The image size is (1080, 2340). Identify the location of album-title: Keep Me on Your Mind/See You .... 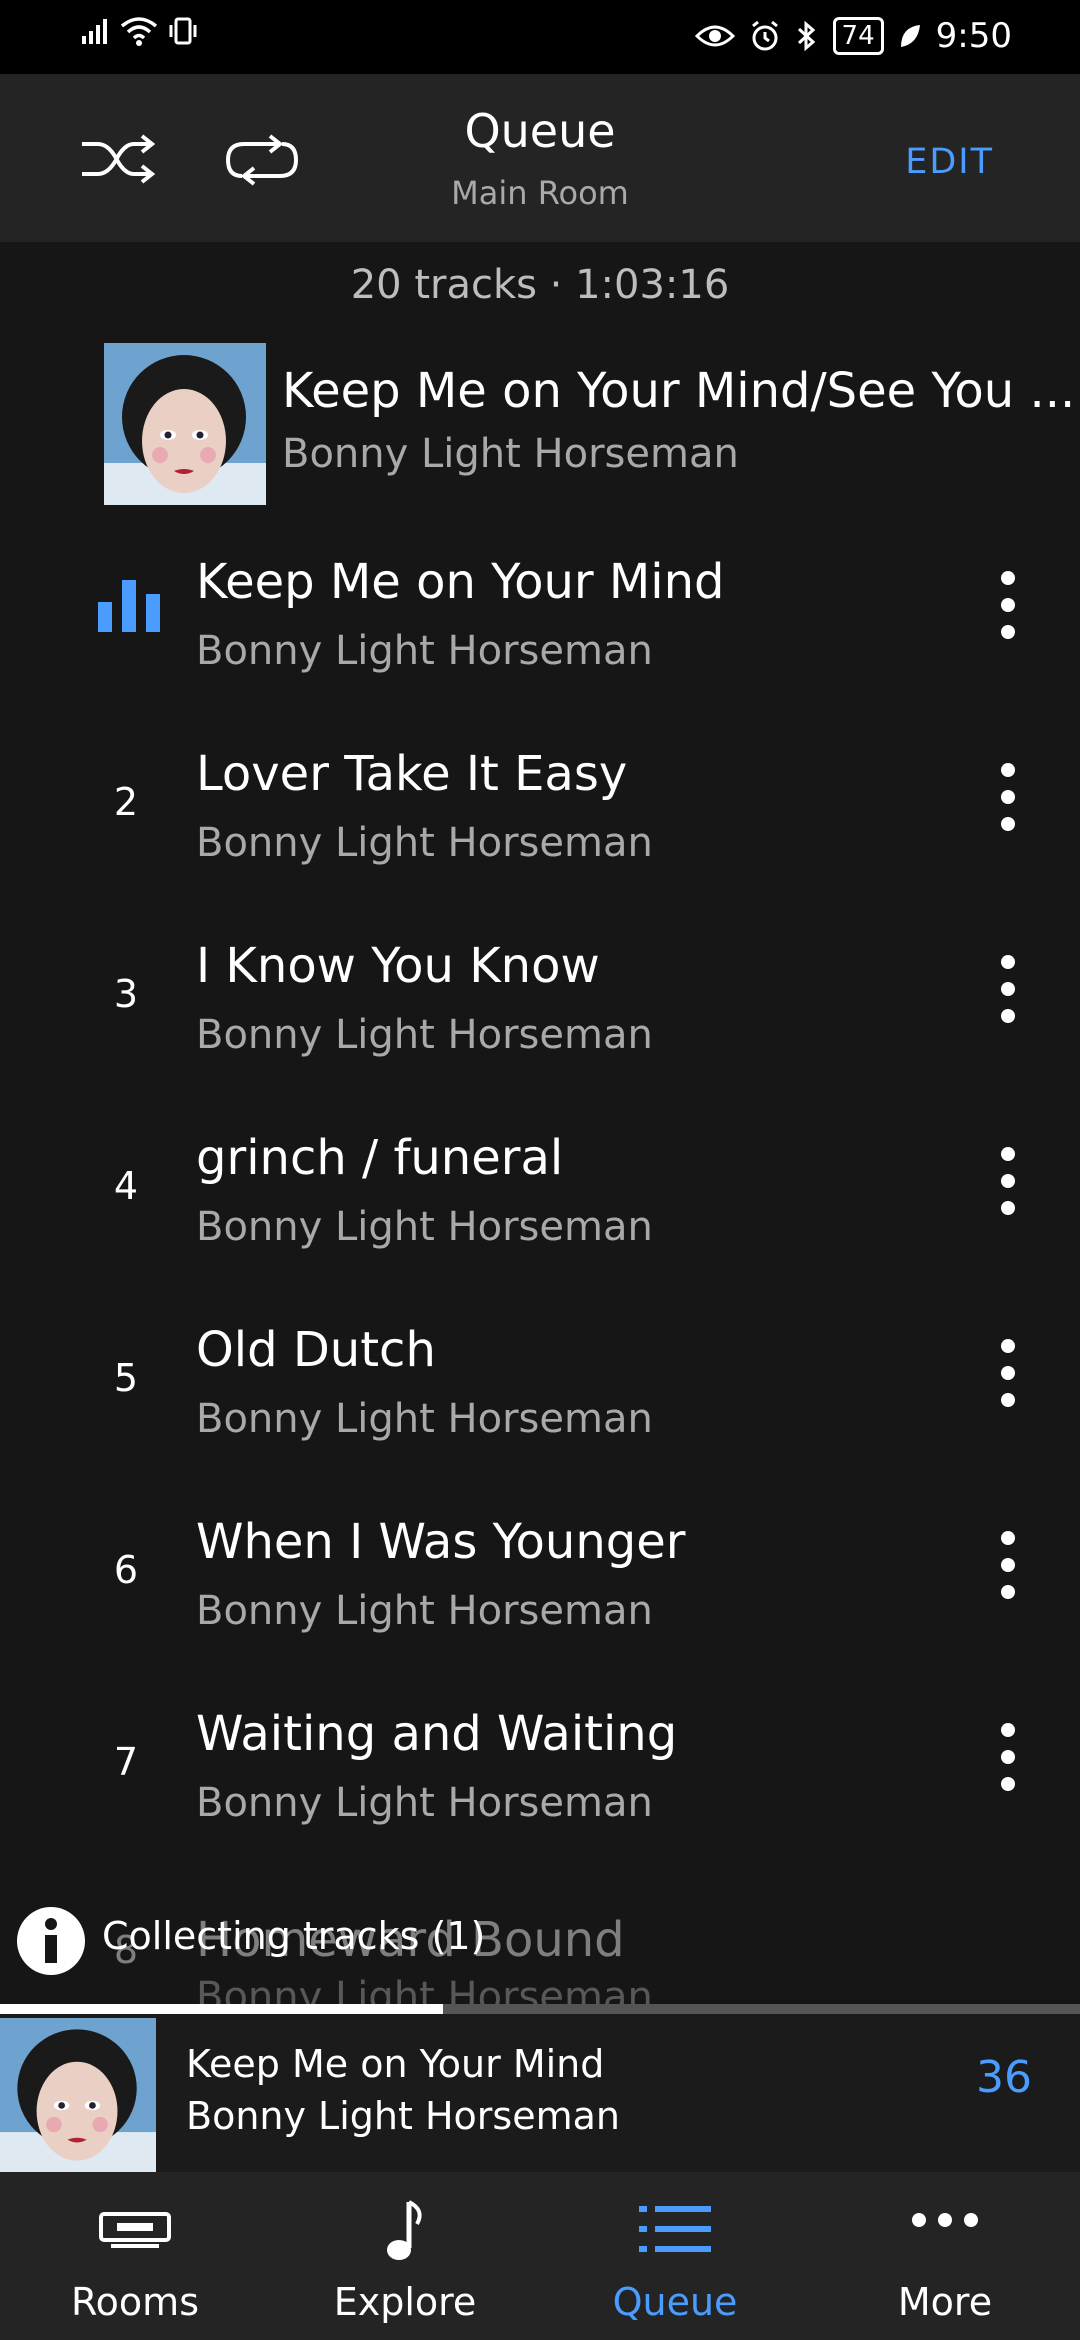
(679, 391).